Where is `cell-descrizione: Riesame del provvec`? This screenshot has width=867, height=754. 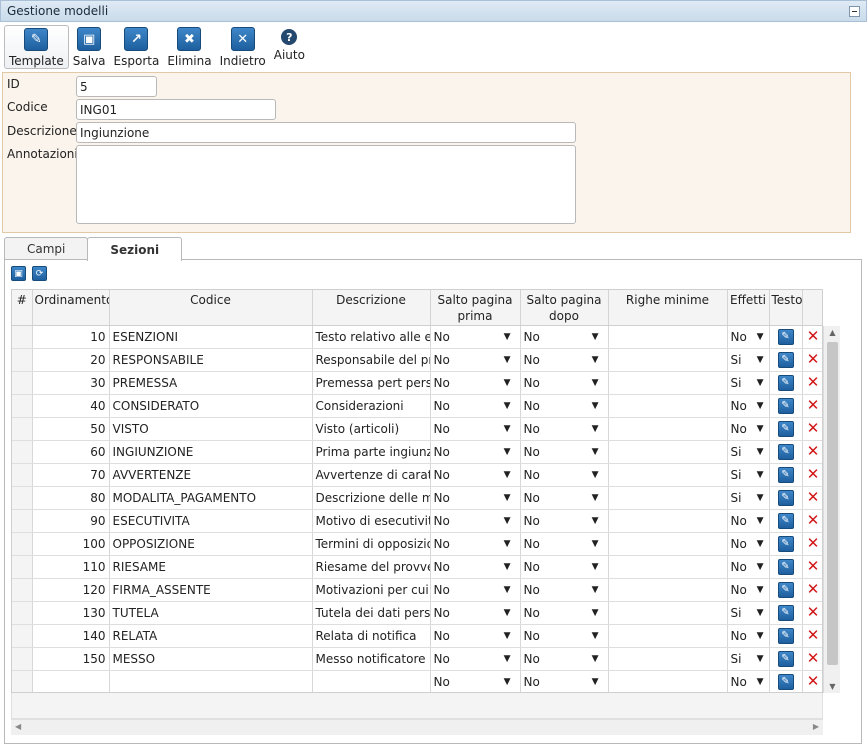
cell-descrizione: Riesame del provvec is located at coordinates (371, 567).